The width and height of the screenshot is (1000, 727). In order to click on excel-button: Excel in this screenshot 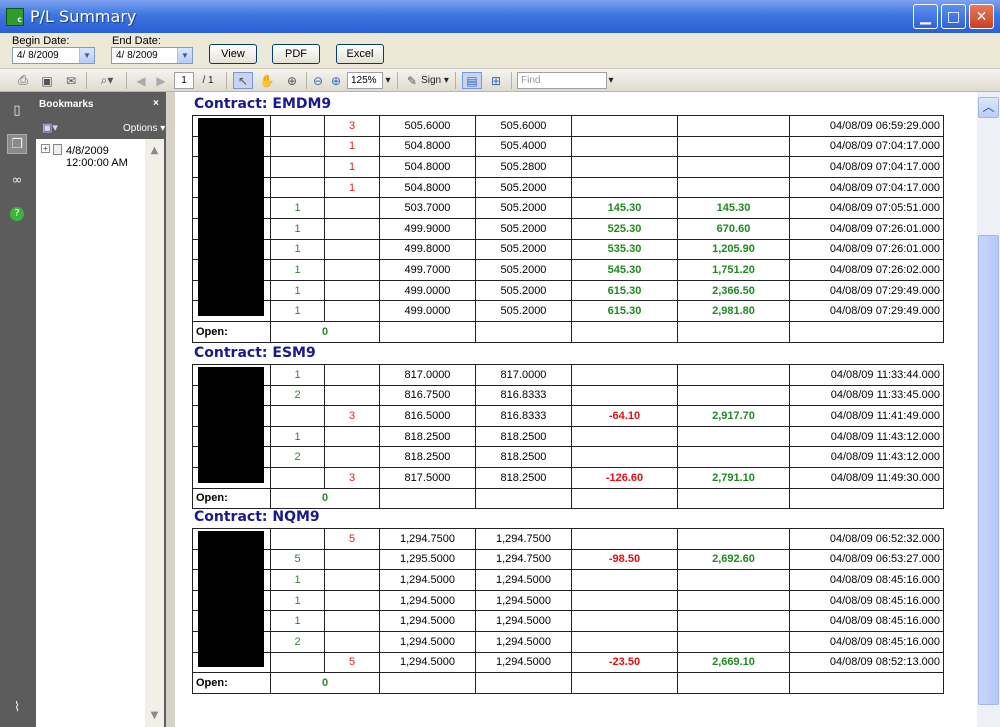, I will do `click(360, 54)`.